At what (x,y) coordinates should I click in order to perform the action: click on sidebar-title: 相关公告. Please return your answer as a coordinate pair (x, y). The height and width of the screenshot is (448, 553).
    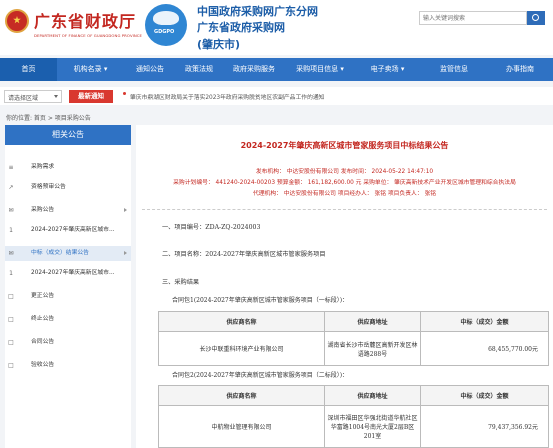
    Looking at the image, I should click on (68, 135).